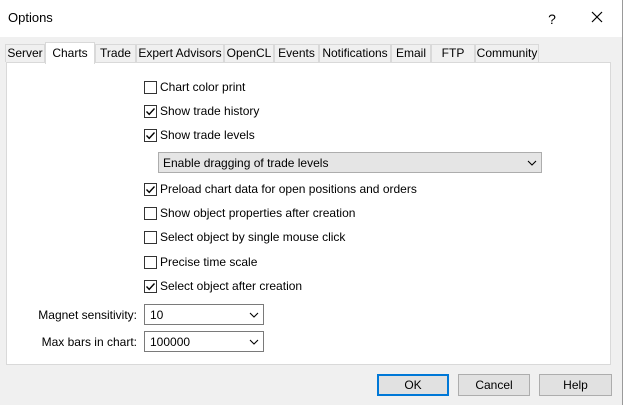 The image size is (624, 405). I want to click on ok-button: OK, so click(413, 385).